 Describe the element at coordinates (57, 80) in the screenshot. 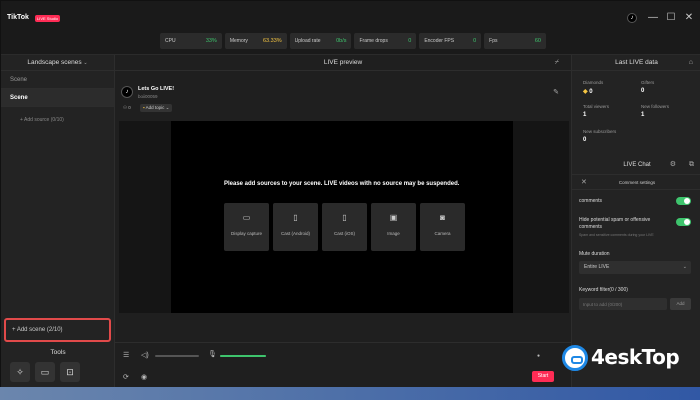

I see `scene-item: Scene` at that location.